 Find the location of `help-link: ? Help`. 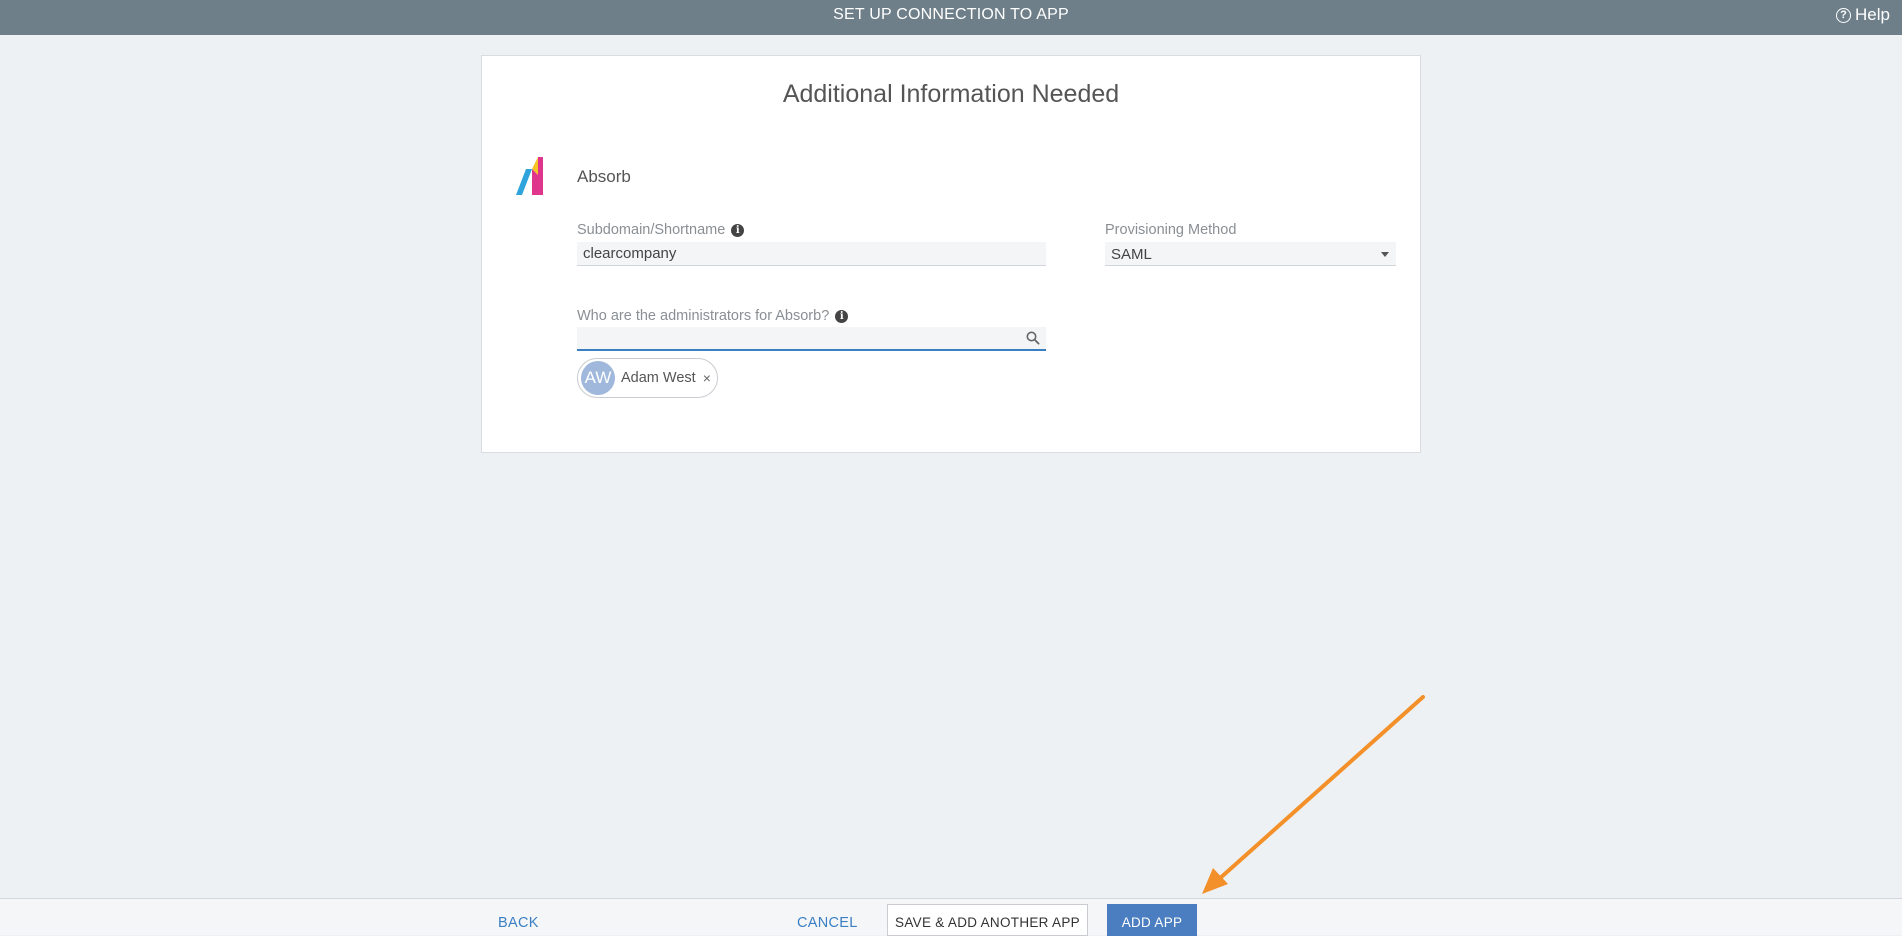

help-link: ? Help is located at coordinates (1863, 15).